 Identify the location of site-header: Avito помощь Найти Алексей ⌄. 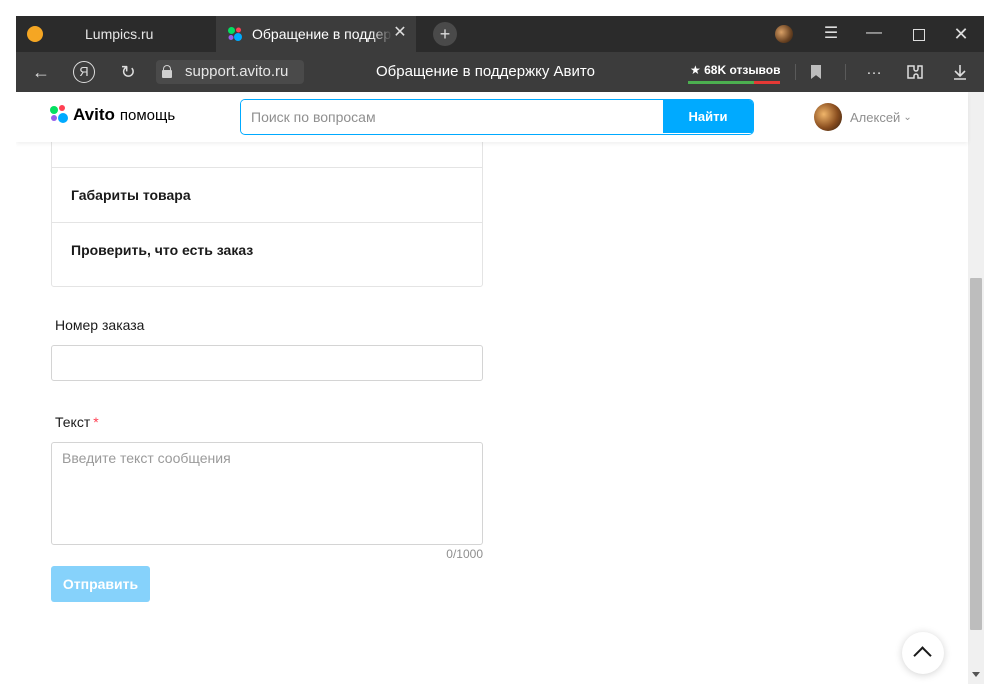
(492, 117).